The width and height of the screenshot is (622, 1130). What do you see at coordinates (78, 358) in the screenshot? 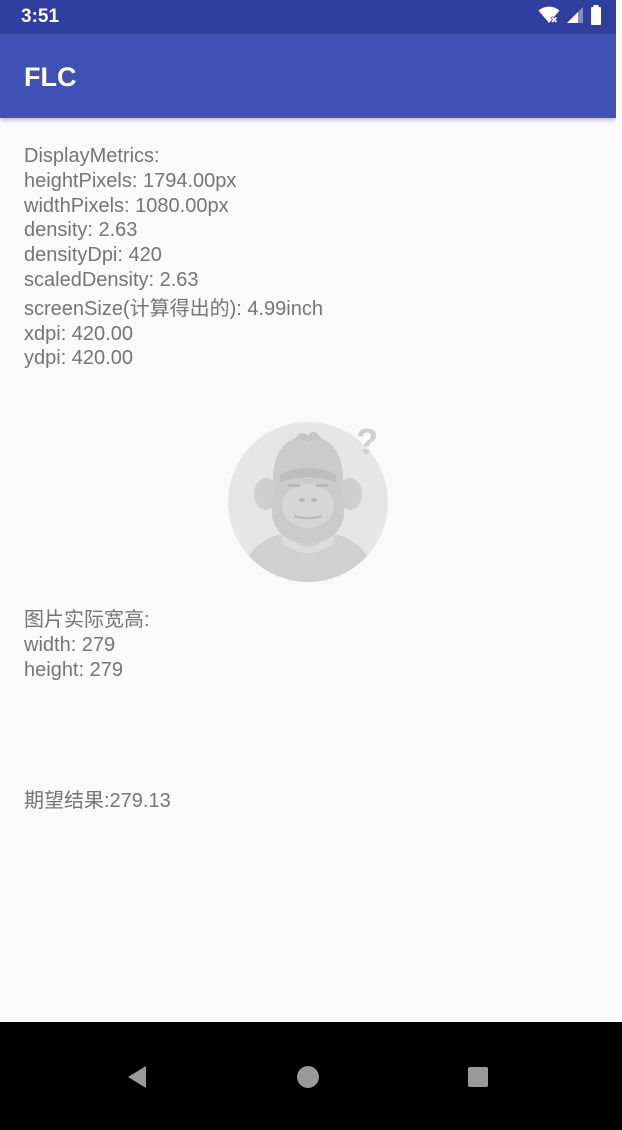
I see `ydpi-text: ydpi: 420.00` at bounding box center [78, 358].